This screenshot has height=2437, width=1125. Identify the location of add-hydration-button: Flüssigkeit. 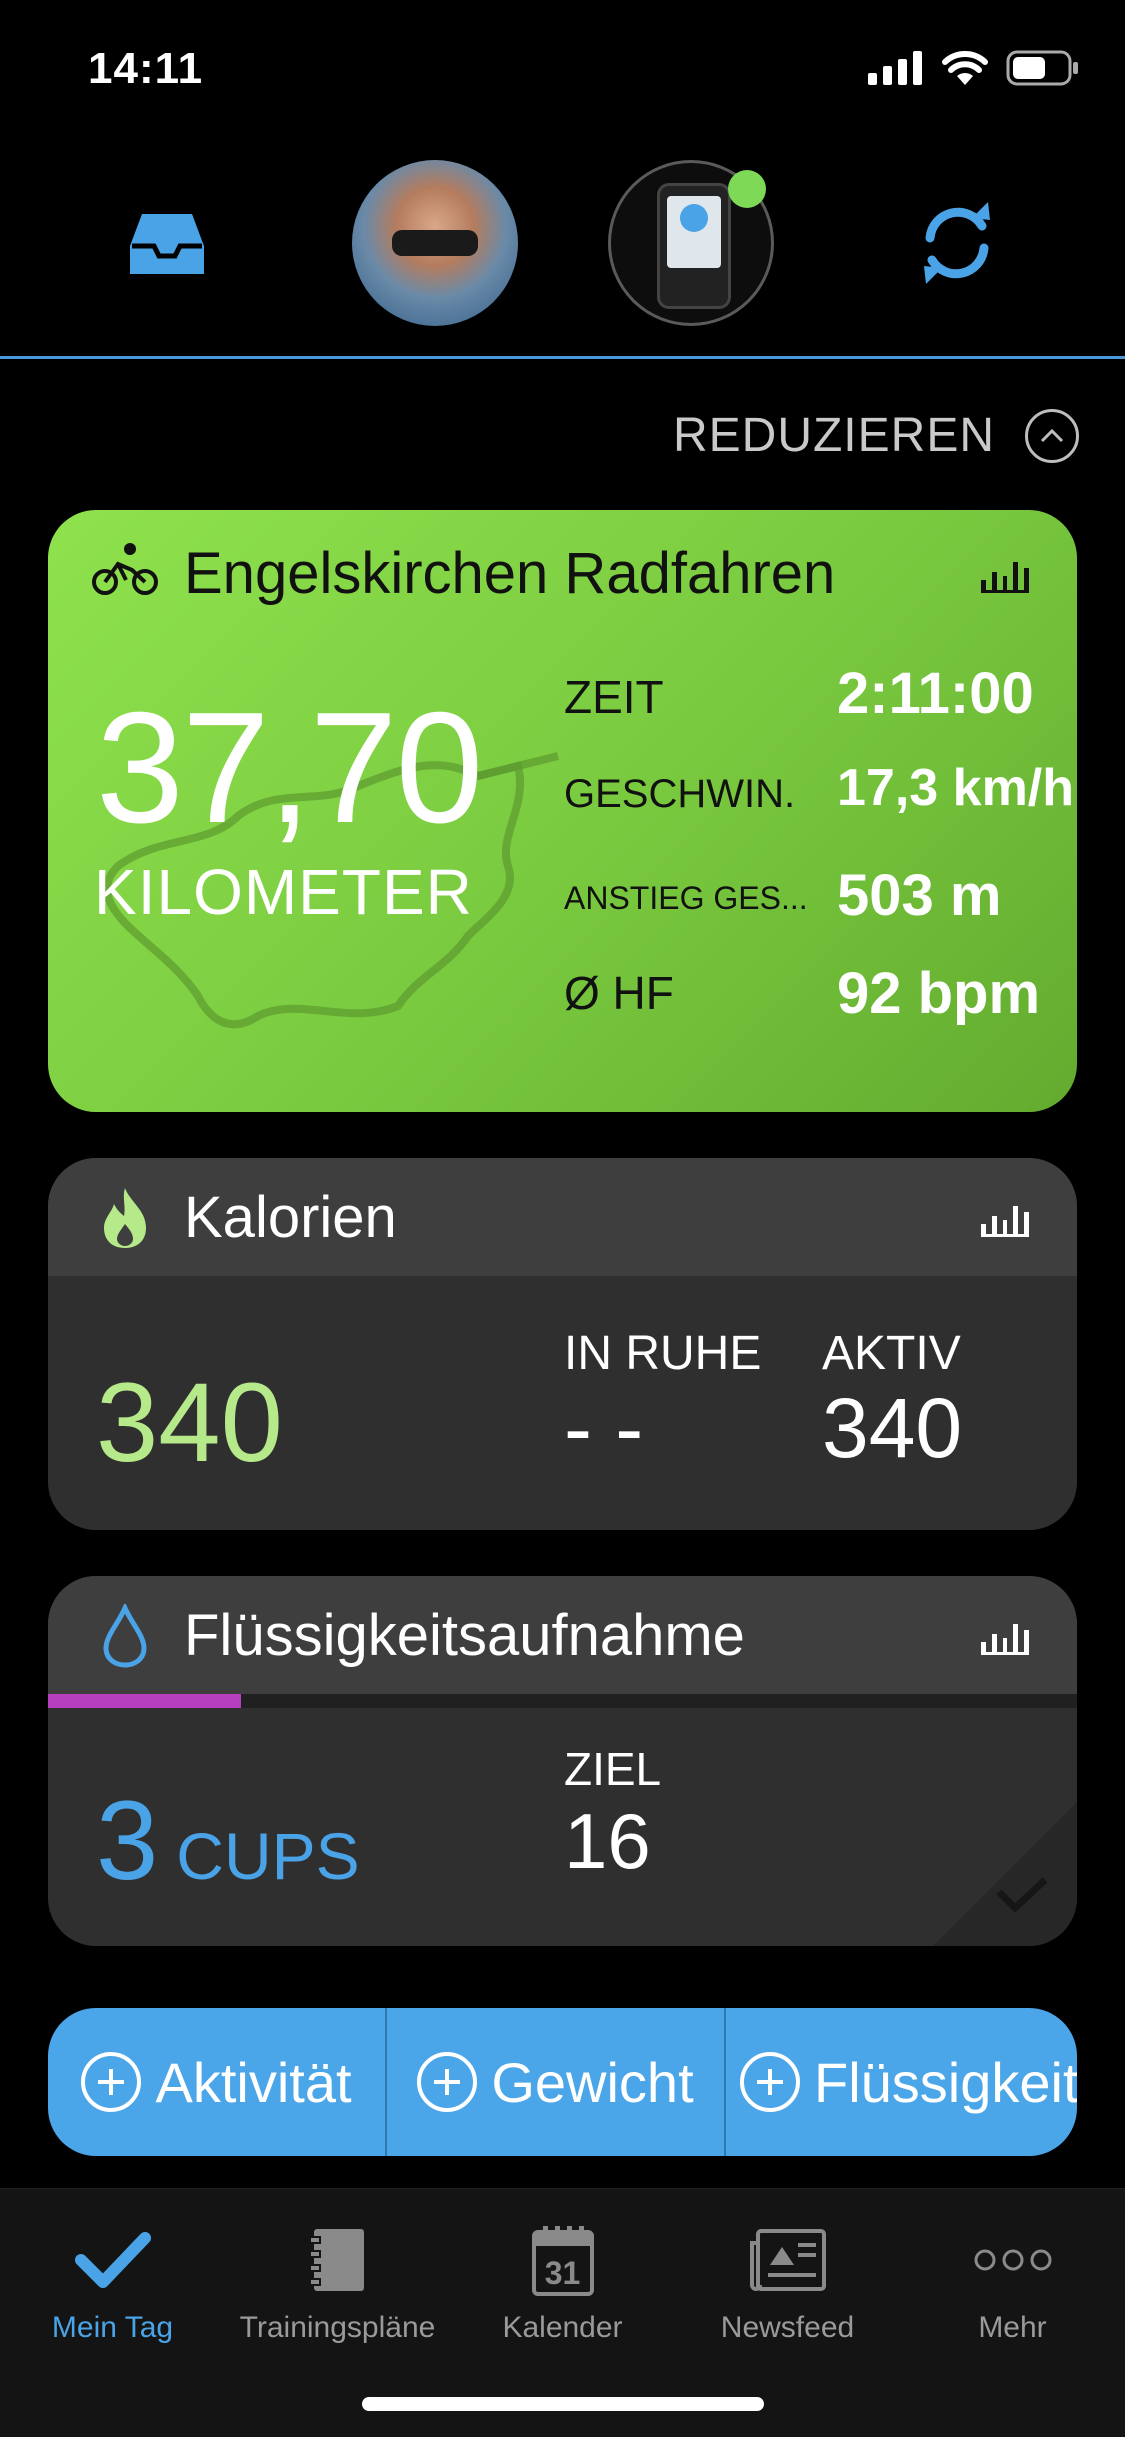
(901, 2082).